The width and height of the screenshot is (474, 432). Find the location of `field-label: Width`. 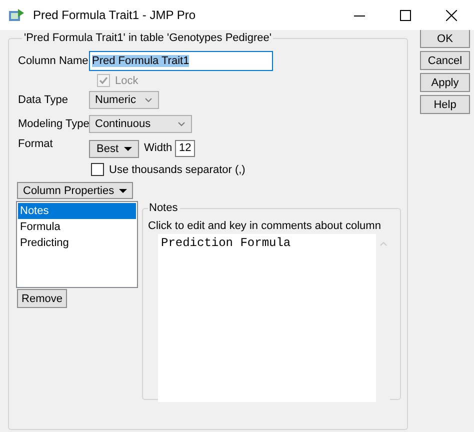

field-label: Width is located at coordinates (158, 148).